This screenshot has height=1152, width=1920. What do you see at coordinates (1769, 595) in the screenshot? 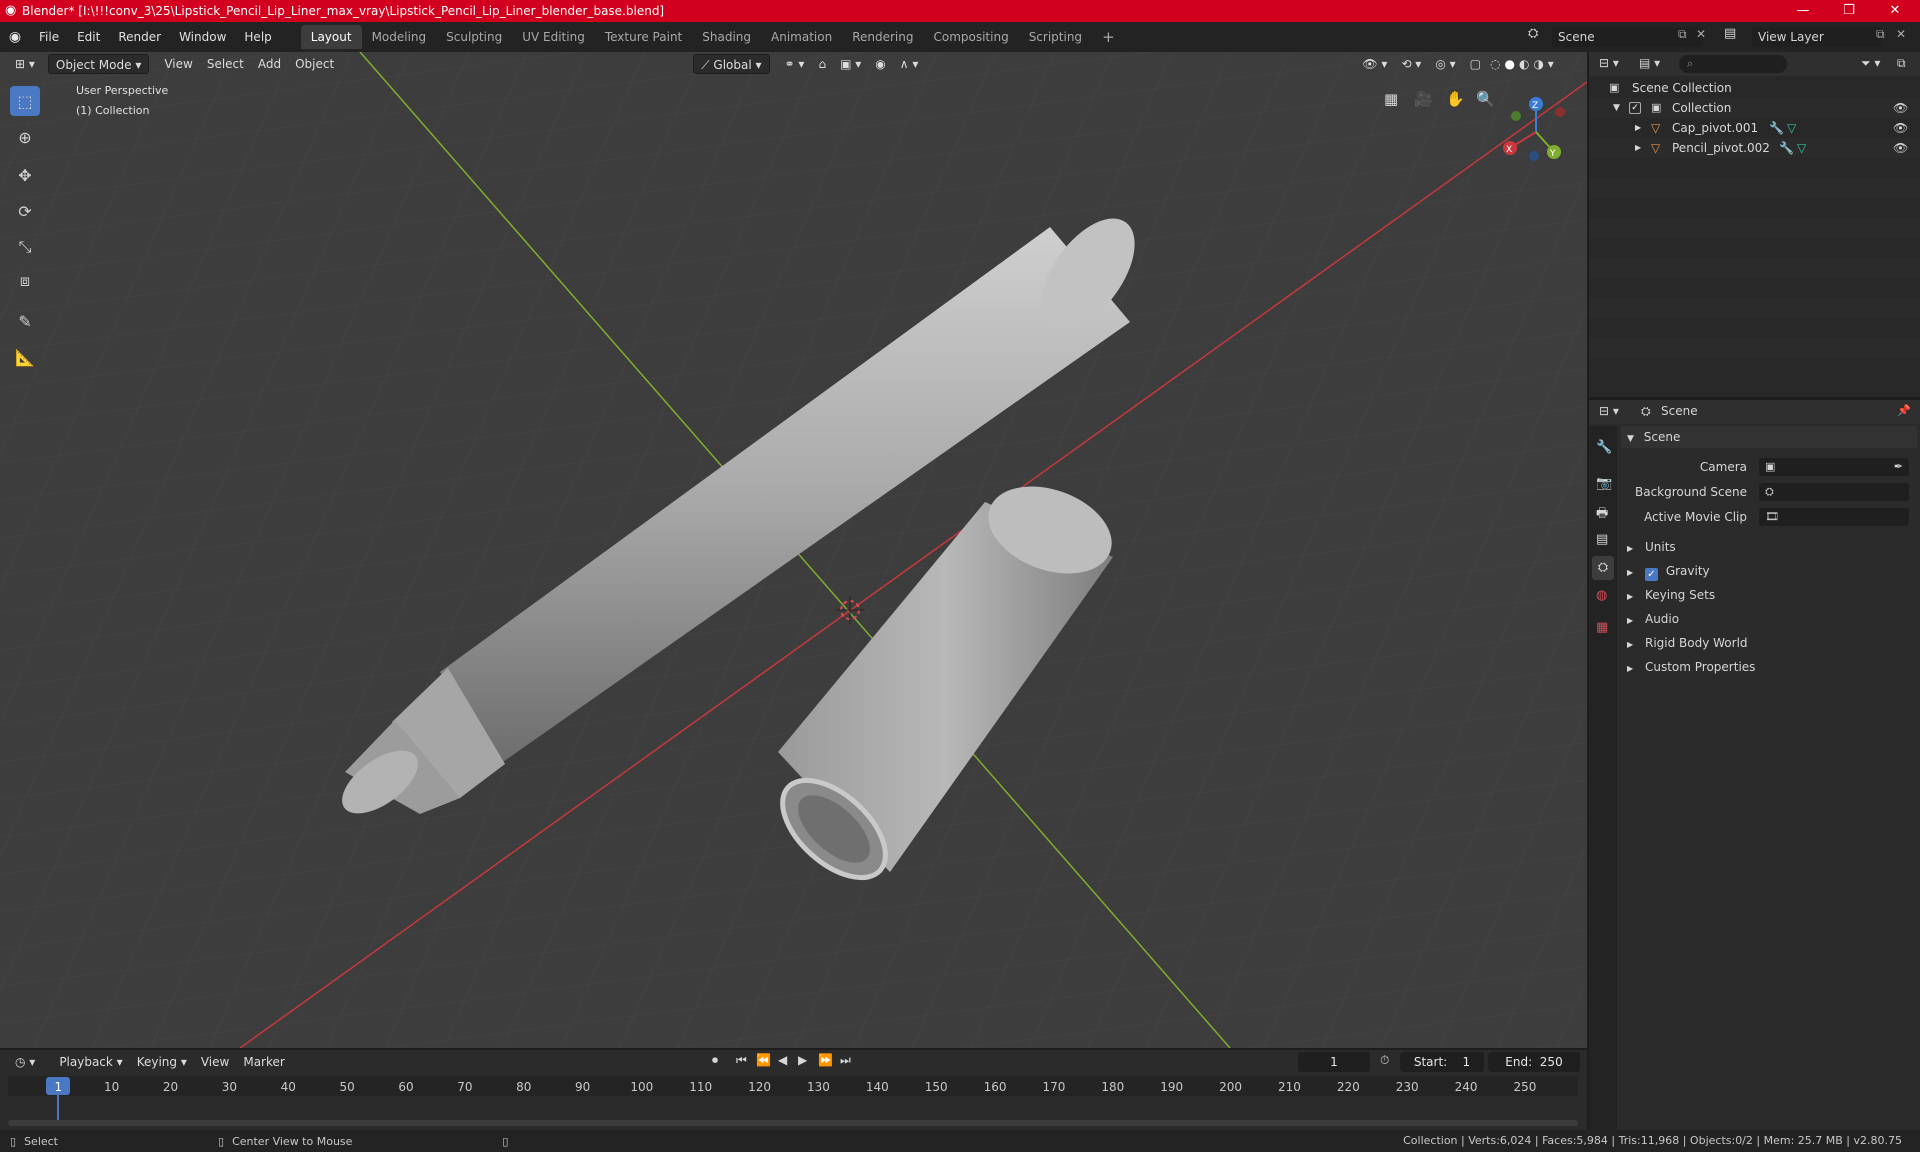
I see `keying-sets-panel-header: ▶ Keying Sets` at bounding box center [1769, 595].